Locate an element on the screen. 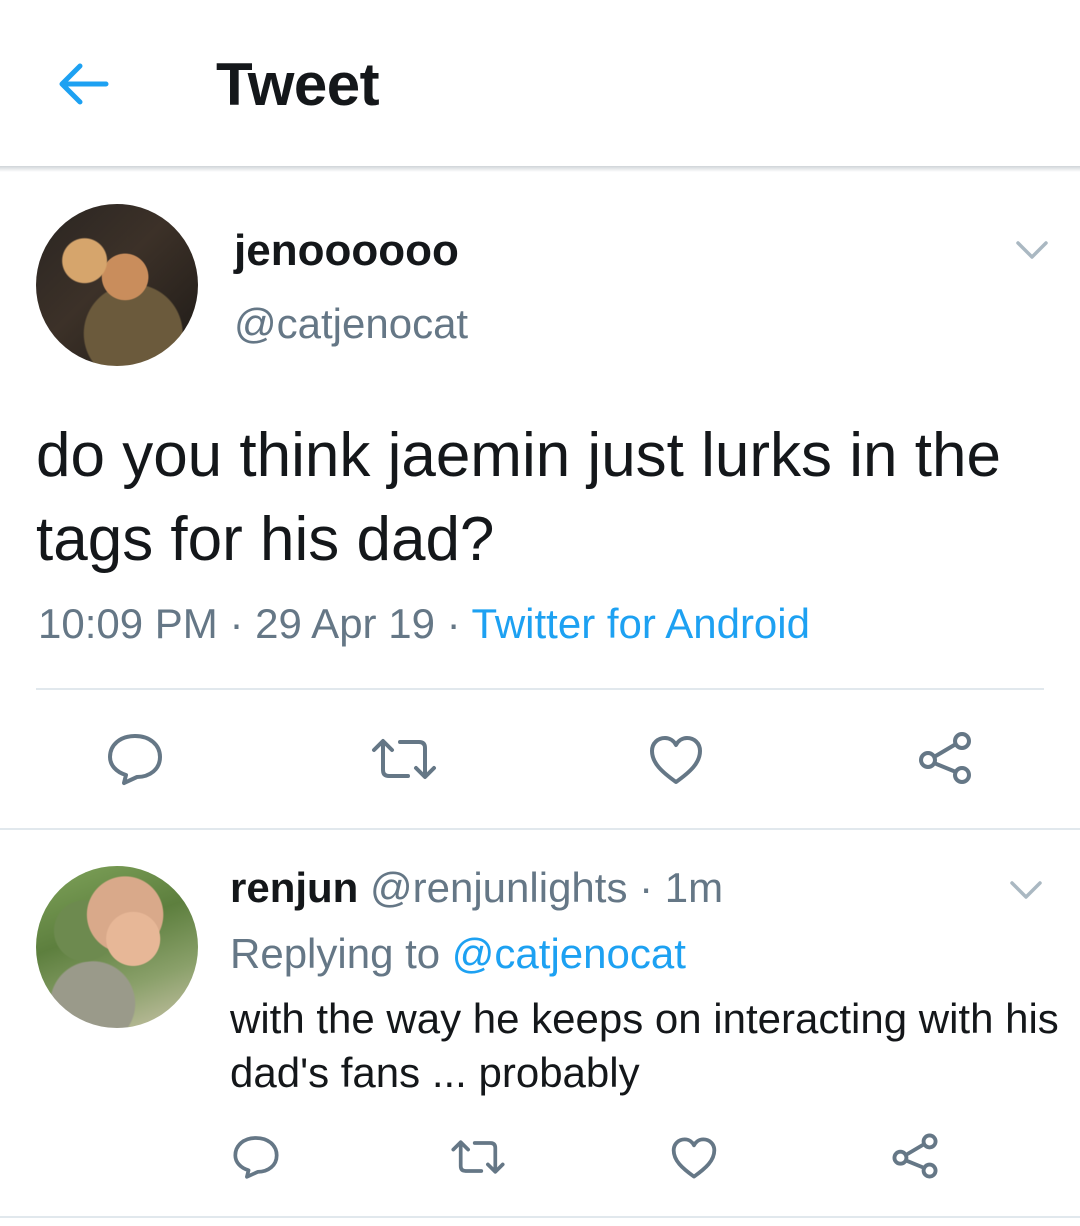  reply-age: 1m is located at coordinates (694, 887).